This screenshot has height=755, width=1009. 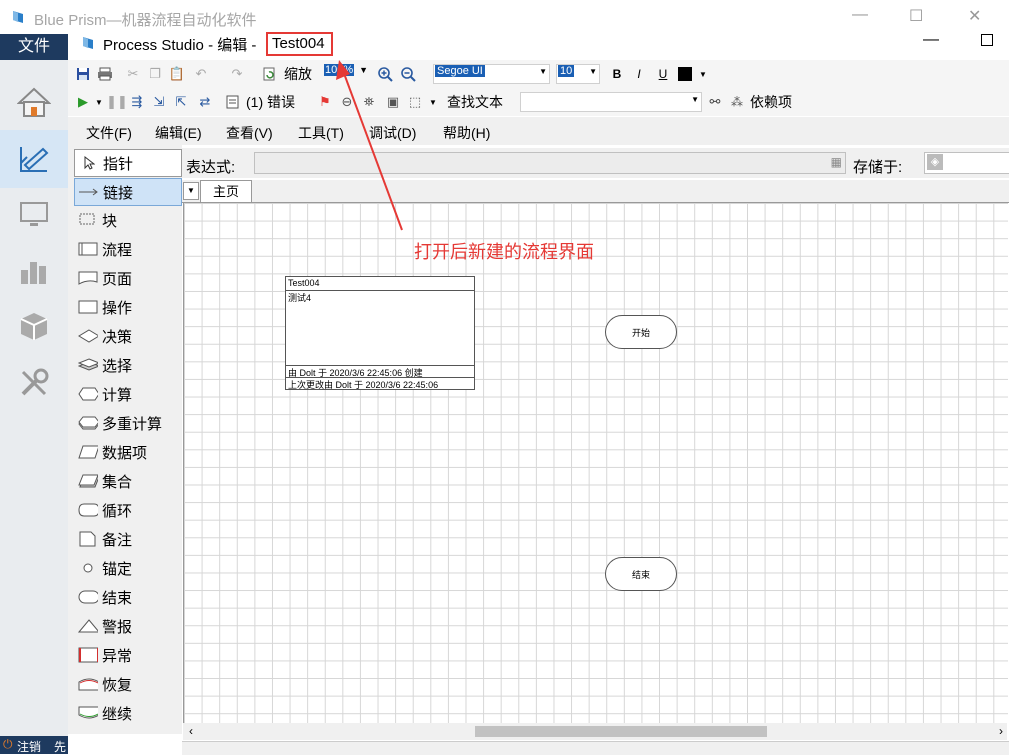 What do you see at coordinates (34, 326) in the screenshot?
I see `release-manager-icon` at bounding box center [34, 326].